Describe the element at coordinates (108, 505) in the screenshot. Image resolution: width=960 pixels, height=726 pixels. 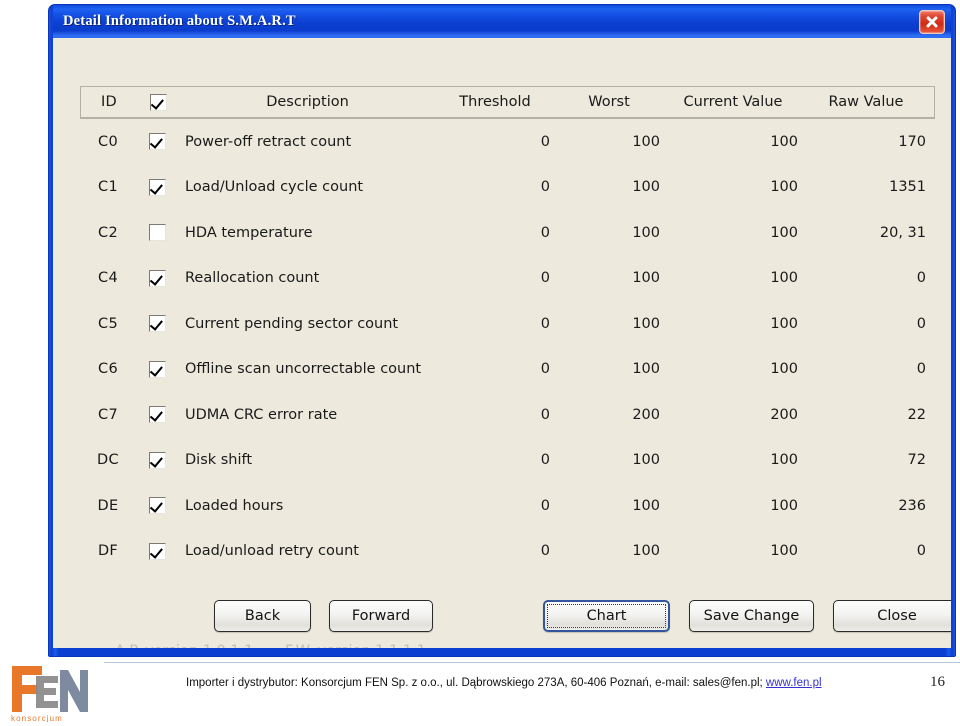
I see `cell-id: DE` at that location.